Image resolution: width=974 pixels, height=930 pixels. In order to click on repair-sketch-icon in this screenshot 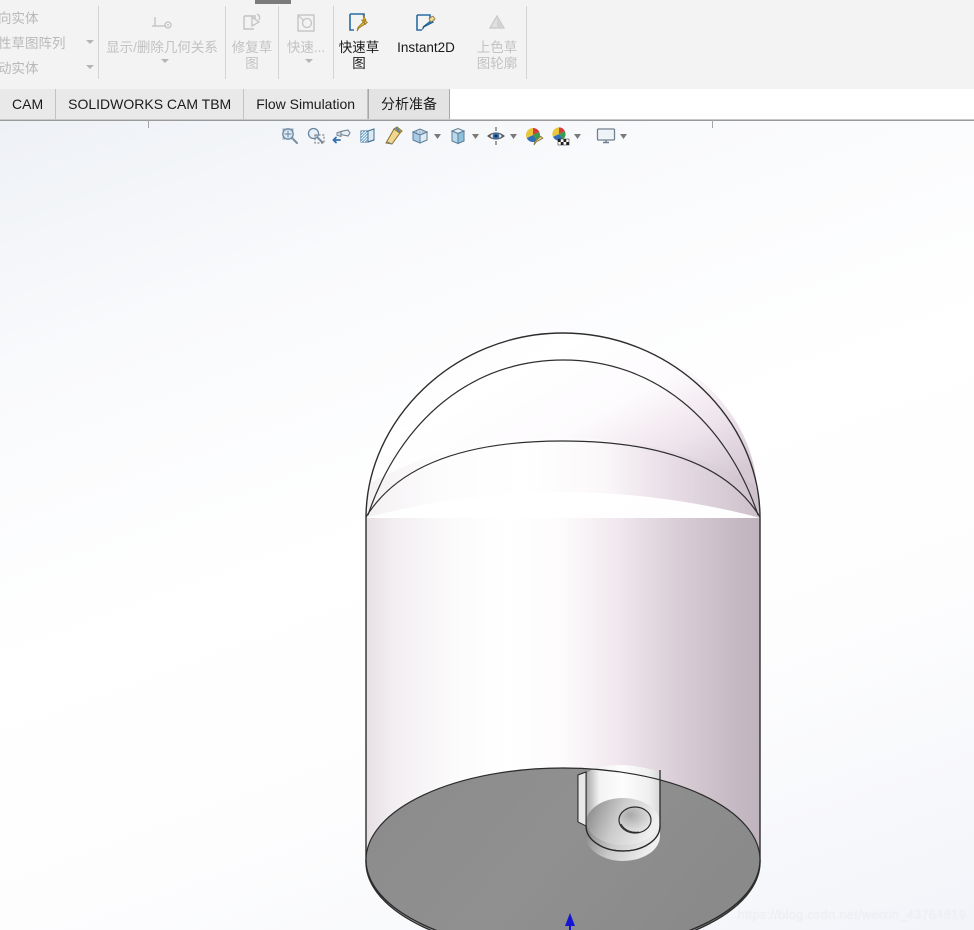, I will do `click(252, 23)`.